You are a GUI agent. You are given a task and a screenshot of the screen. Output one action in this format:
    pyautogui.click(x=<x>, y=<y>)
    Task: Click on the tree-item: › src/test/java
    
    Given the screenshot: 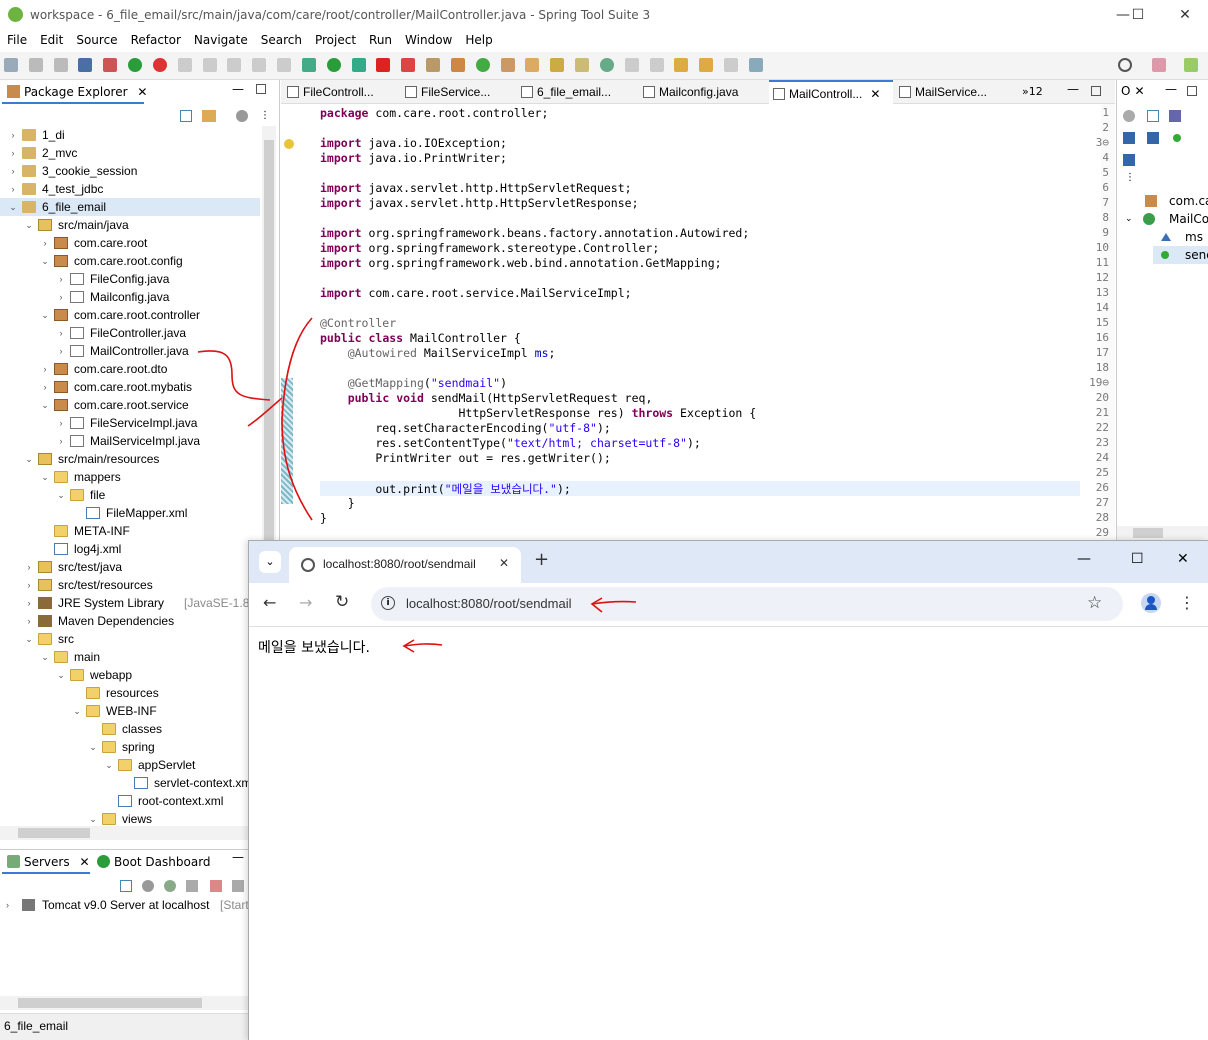 What is the action you would take?
    pyautogui.click(x=130, y=567)
    